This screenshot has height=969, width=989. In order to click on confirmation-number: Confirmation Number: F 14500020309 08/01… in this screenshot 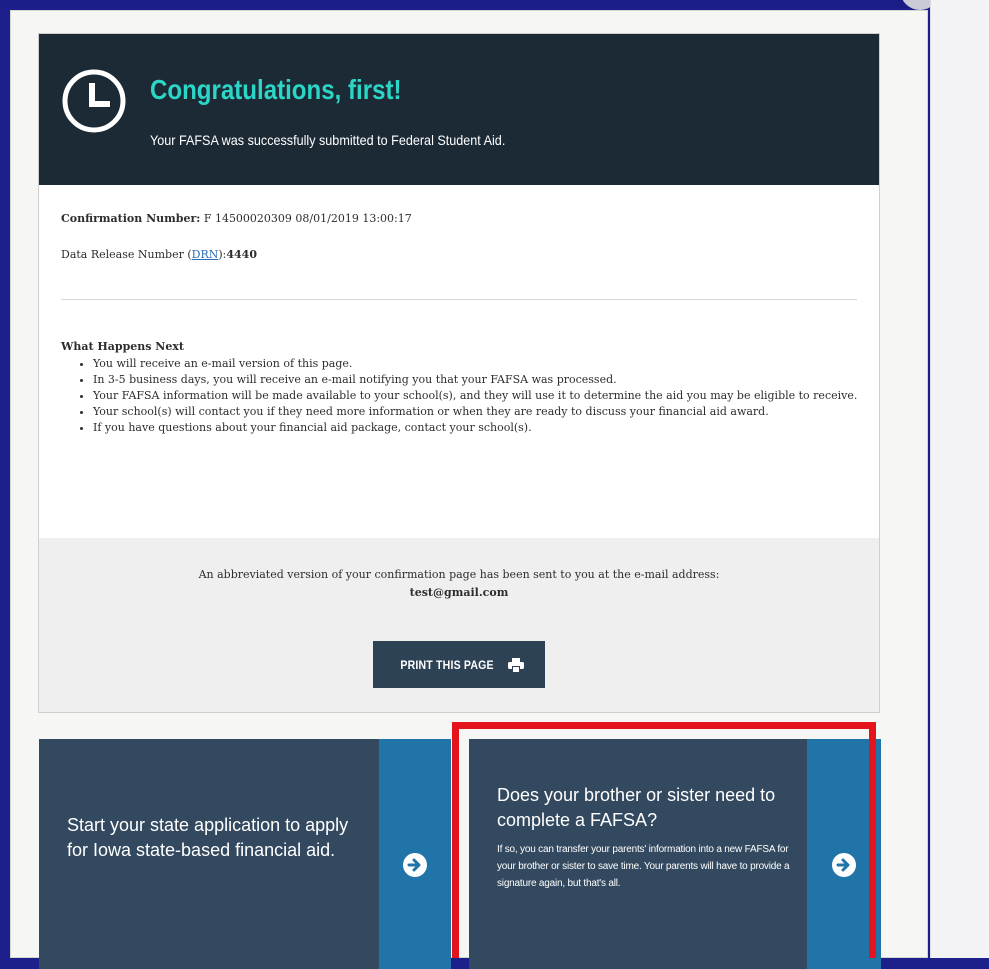, I will do `click(236, 218)`.